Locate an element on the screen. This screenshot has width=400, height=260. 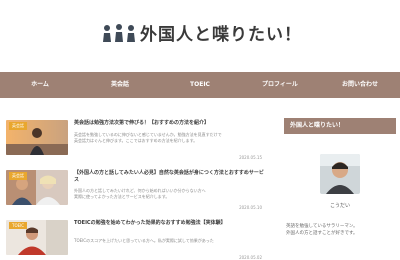
post-date: 2020.05.02 is located at coordinates (250, 257).